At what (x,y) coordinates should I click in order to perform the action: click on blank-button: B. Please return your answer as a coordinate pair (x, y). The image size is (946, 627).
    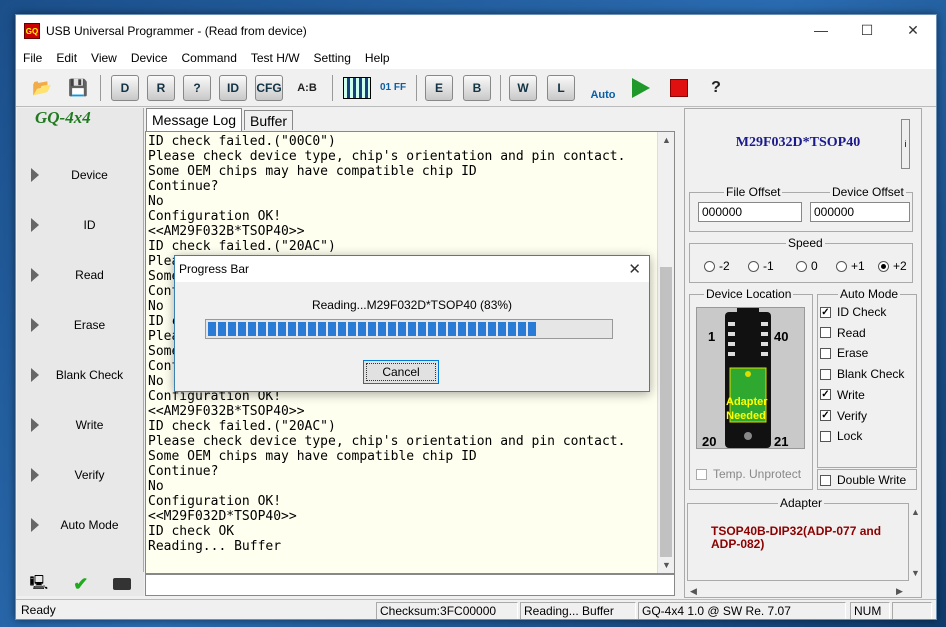
    Looking at the image, I should click on (477, 88).